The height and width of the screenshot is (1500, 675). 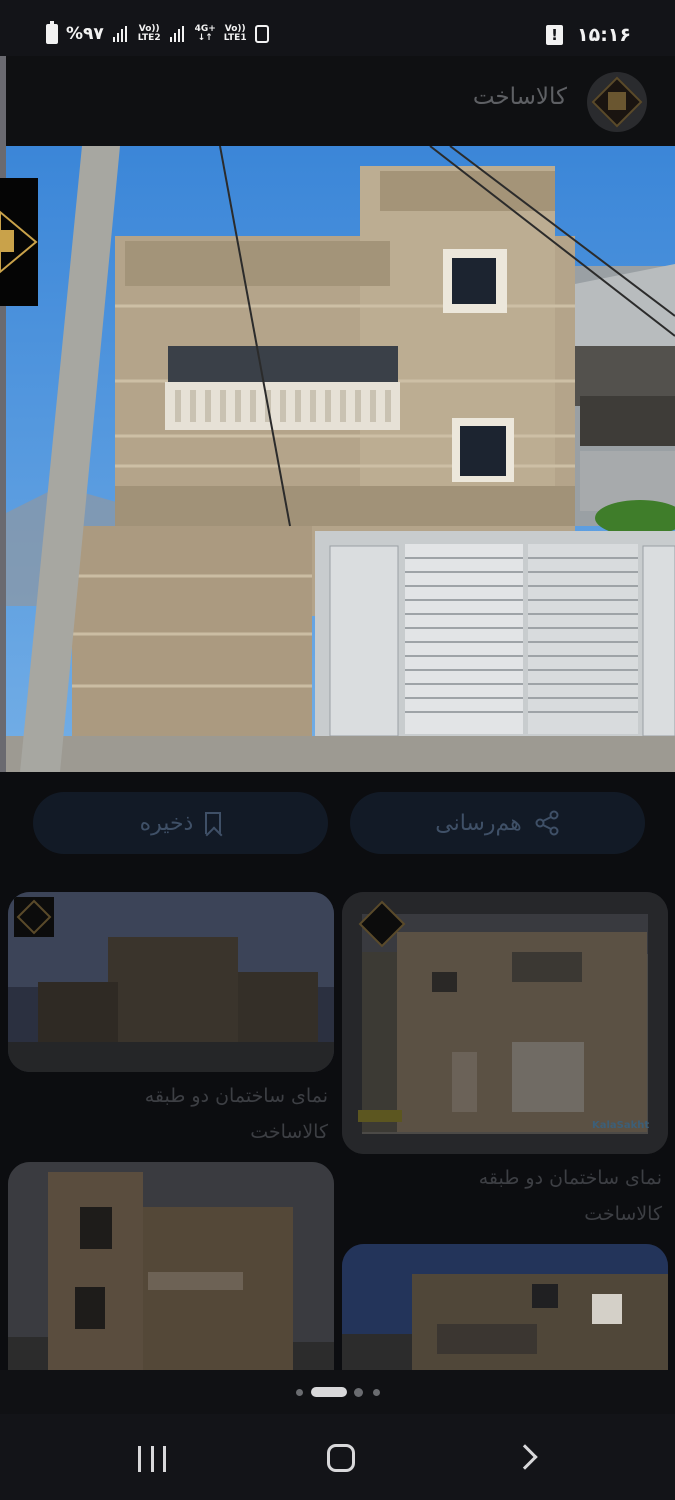 I want to click on side-logo-badge, so click(x=19, y=242).